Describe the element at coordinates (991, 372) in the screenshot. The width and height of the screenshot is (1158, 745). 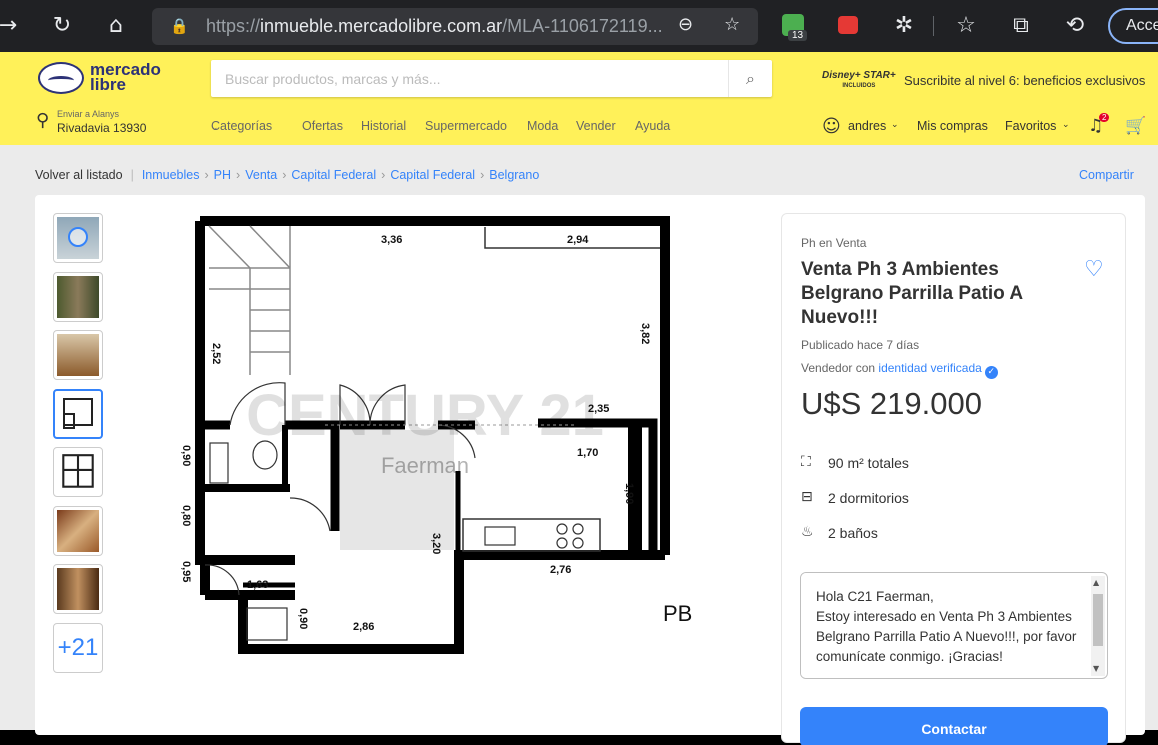
I see `verified-check-icon: ✓` at that location.